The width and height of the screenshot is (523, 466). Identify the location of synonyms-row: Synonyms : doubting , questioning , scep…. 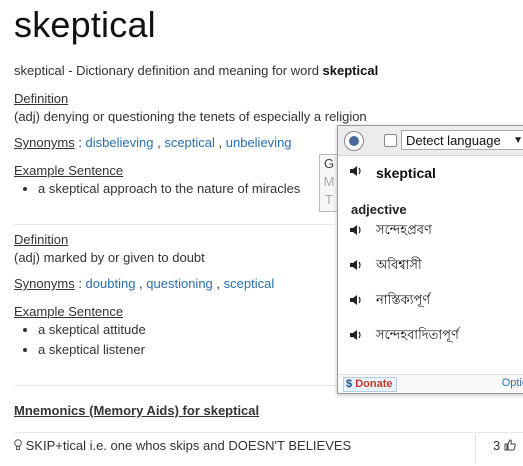
(144, 283).